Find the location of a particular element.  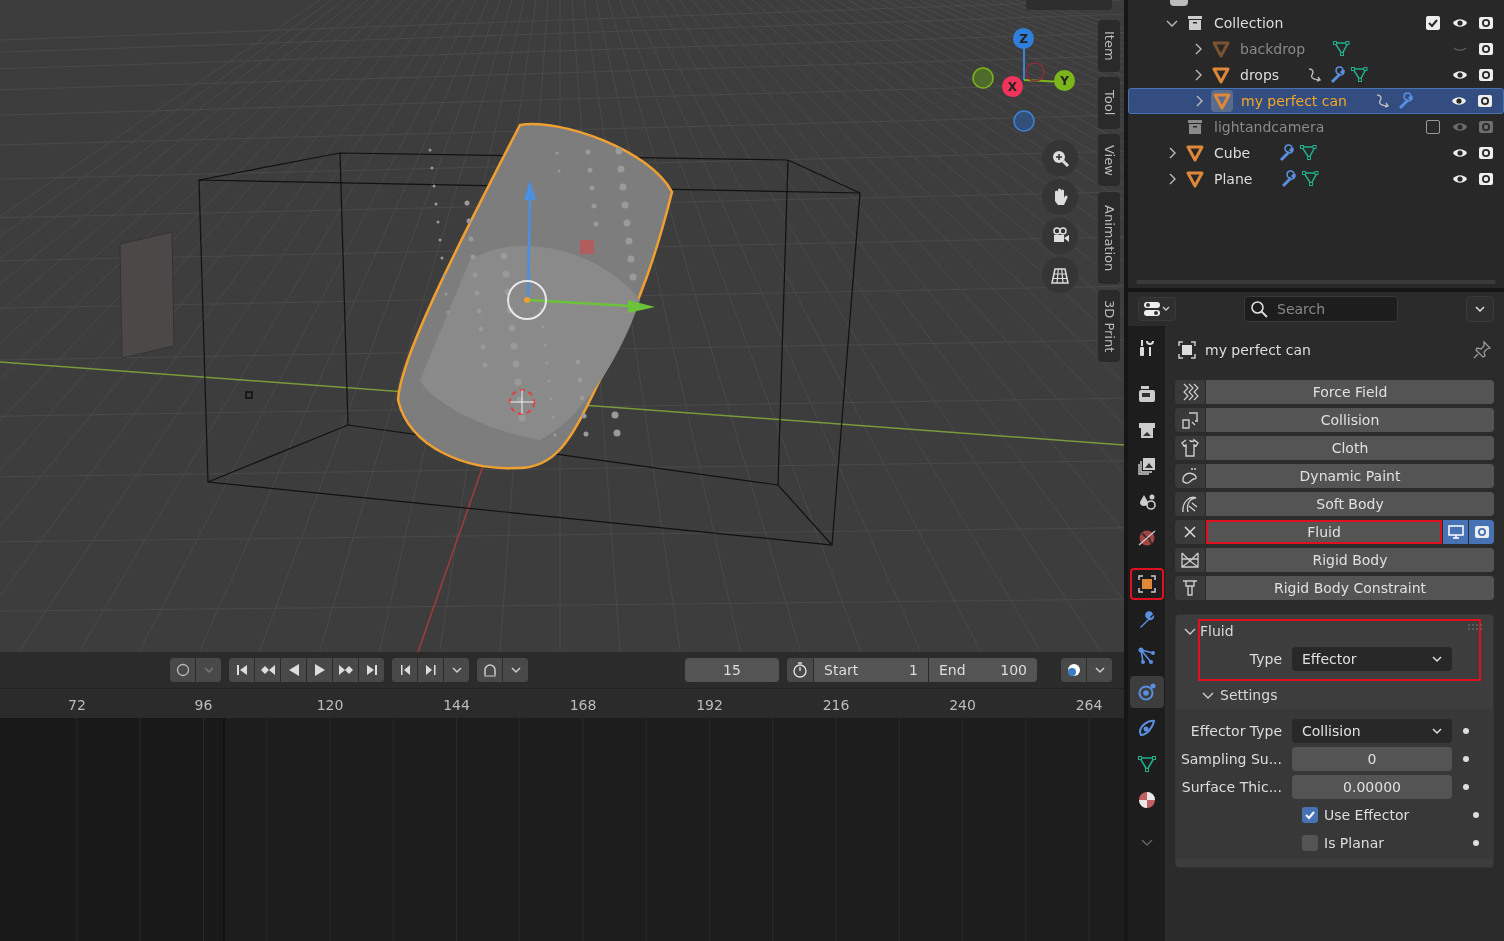

snapping-menu-button is located at coordinates (515, 670).